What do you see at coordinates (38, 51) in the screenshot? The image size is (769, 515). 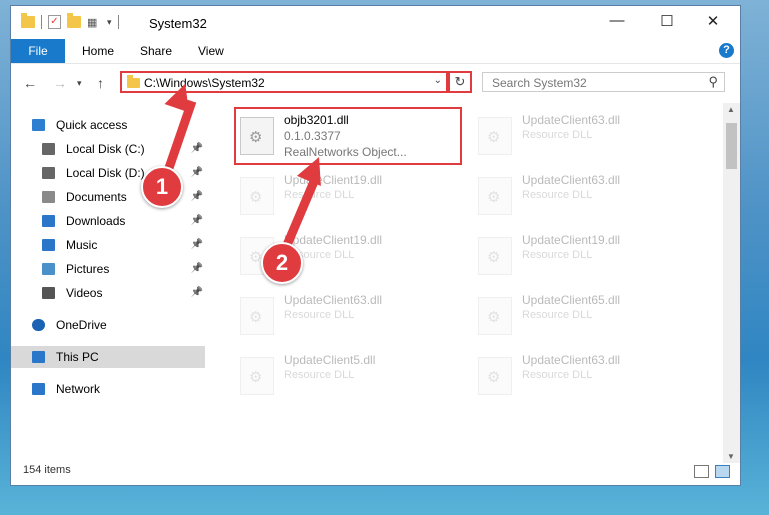 I see `tab-file: File` at bounding box center [38, 51].